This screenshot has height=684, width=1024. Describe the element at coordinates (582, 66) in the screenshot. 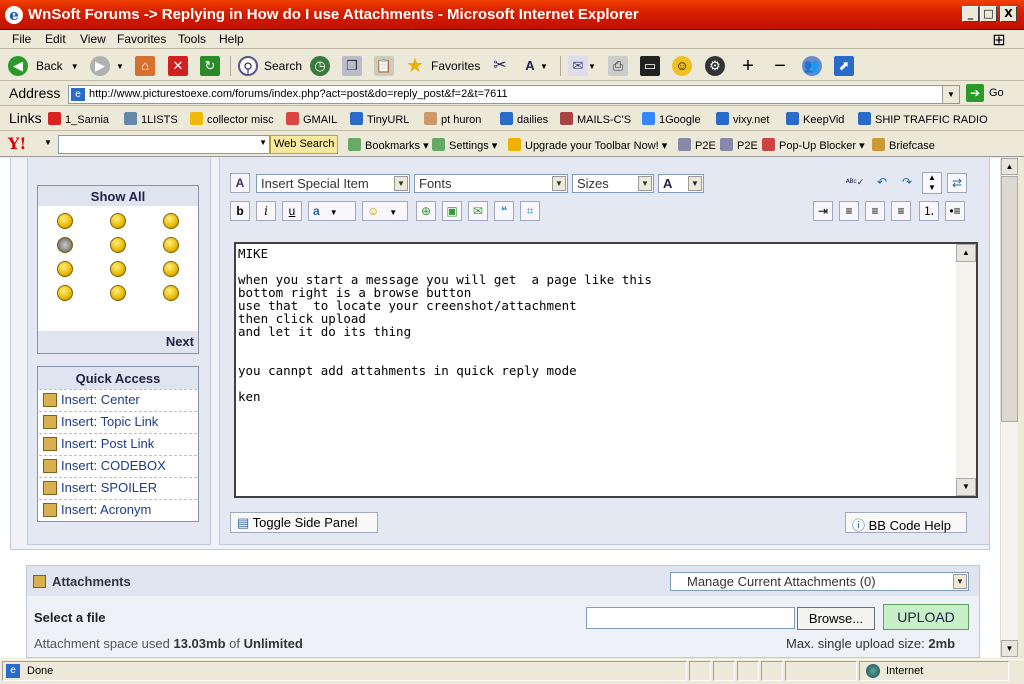

I see `mail-button: ✉ ▼` at that location.